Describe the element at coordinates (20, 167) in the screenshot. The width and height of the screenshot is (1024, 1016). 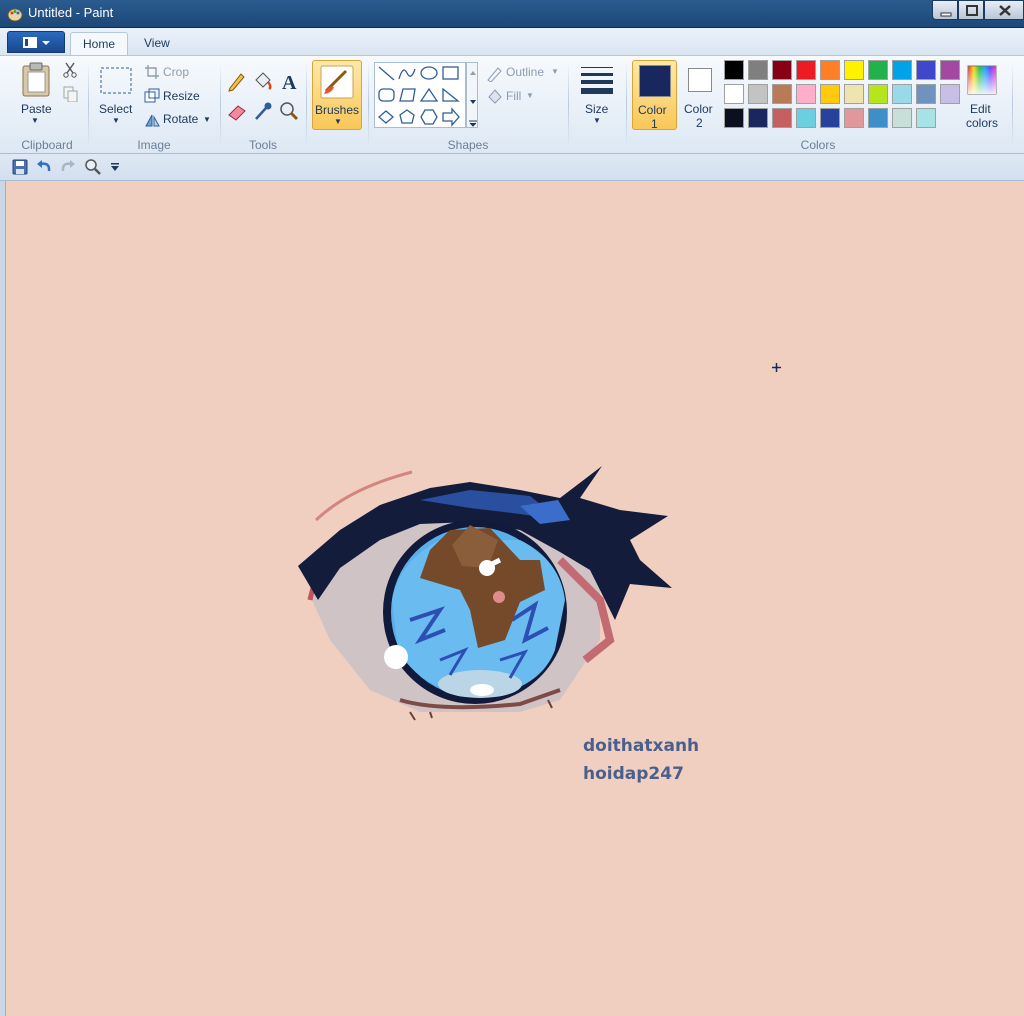
I see `save-icon` at that location.